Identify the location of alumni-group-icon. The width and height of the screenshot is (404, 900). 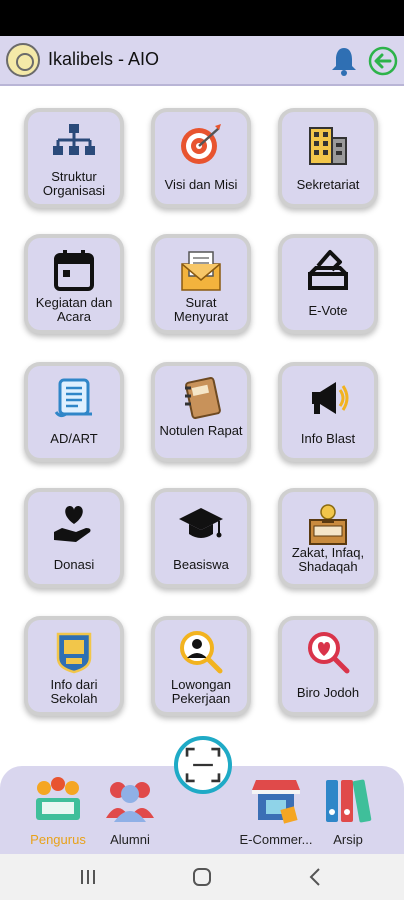
(130, 802).